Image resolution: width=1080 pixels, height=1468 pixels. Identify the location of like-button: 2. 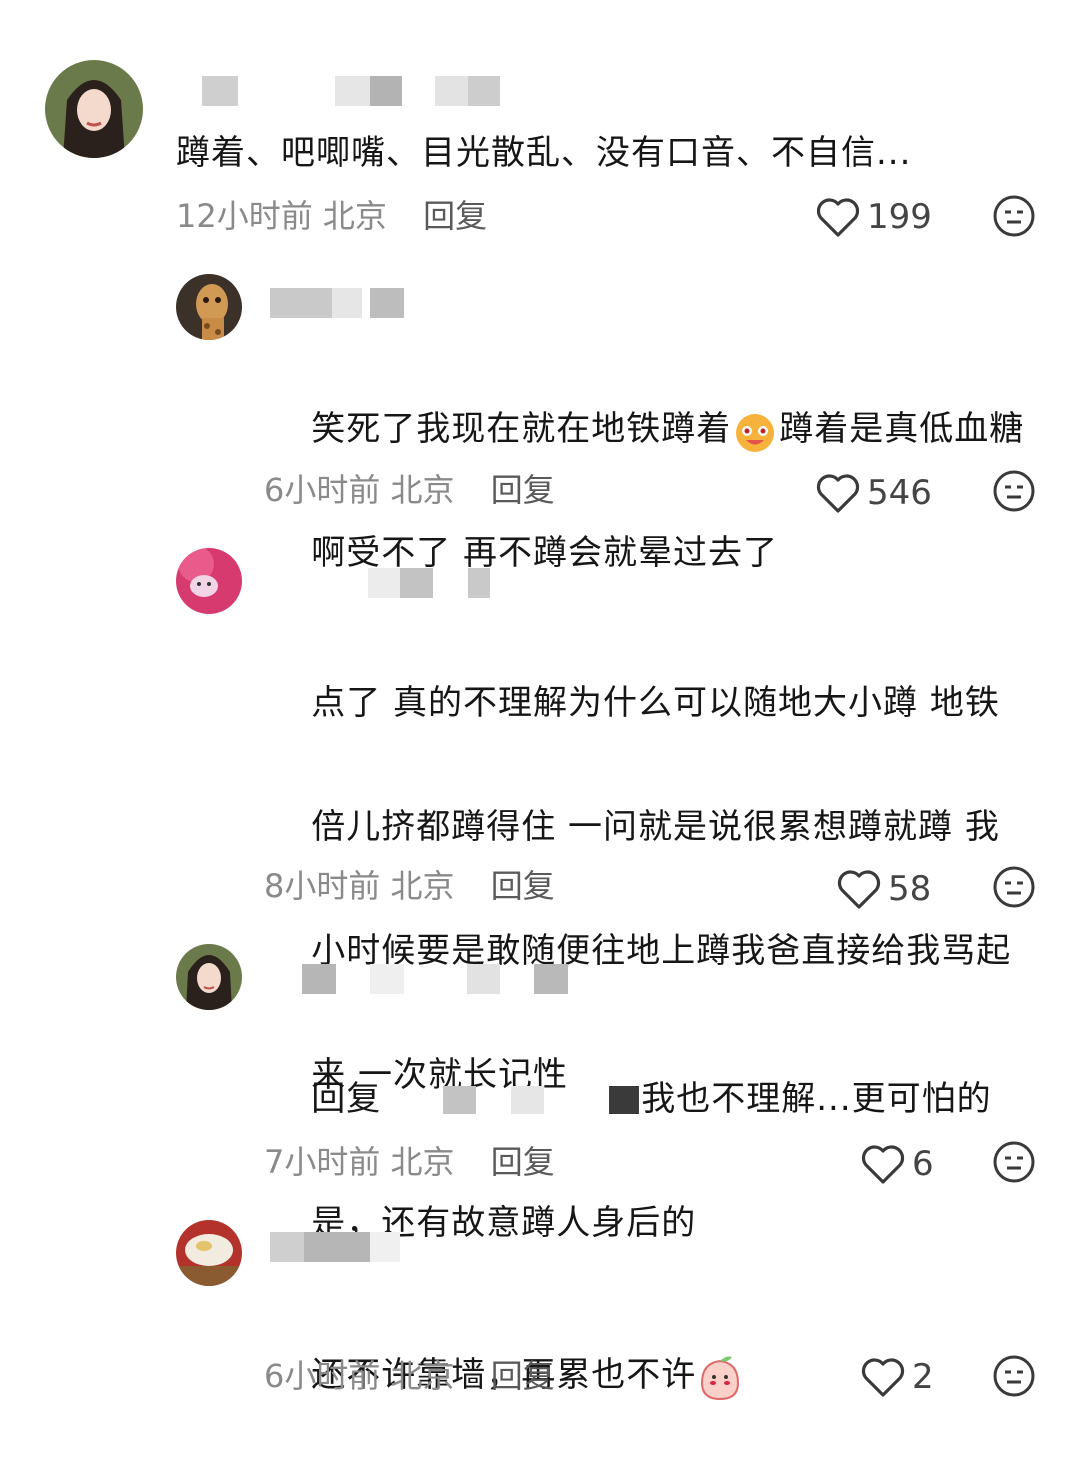
(897, 1377).